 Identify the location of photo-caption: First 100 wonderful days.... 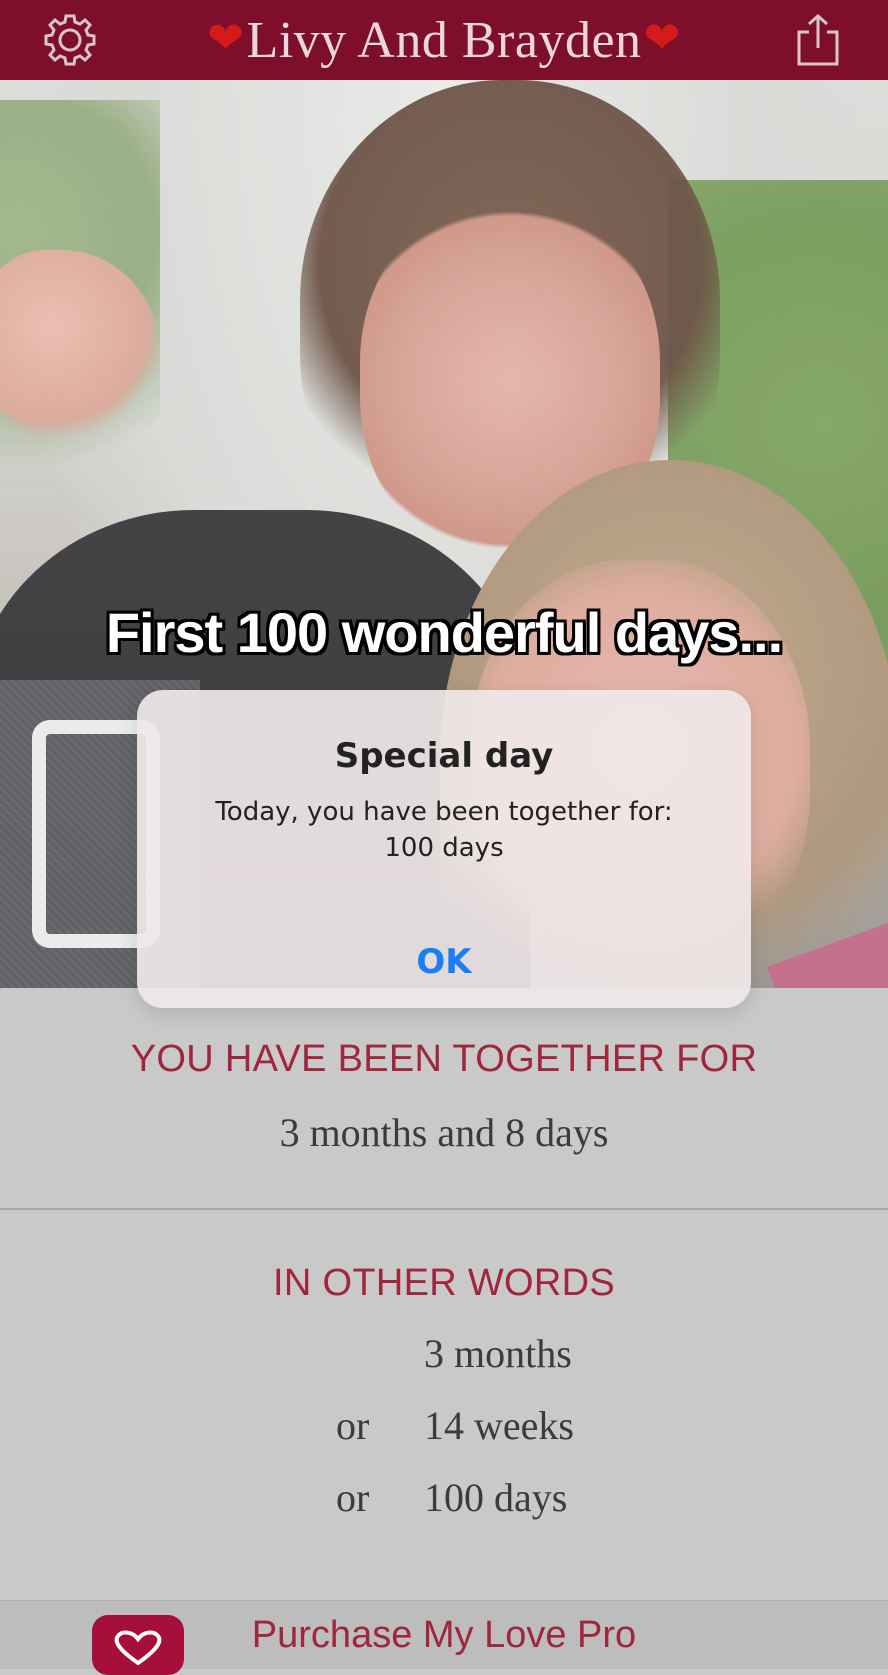
(444, 632).